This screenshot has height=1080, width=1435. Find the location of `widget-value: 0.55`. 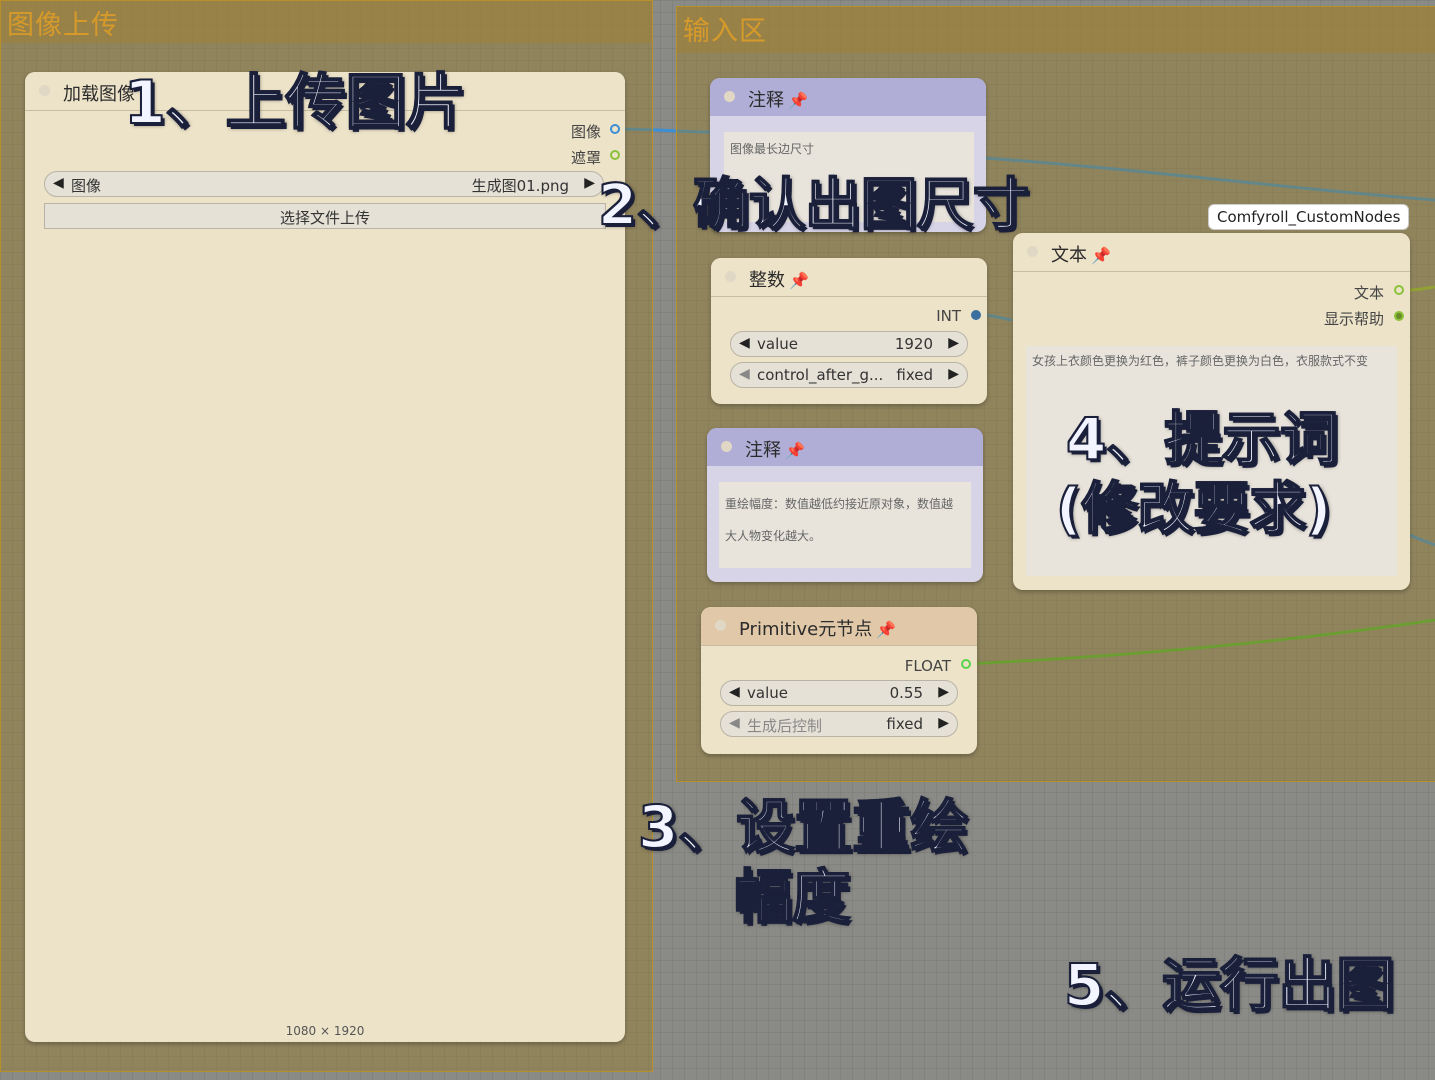

widget-value: 0.55 is located at coordinates (906, 693).